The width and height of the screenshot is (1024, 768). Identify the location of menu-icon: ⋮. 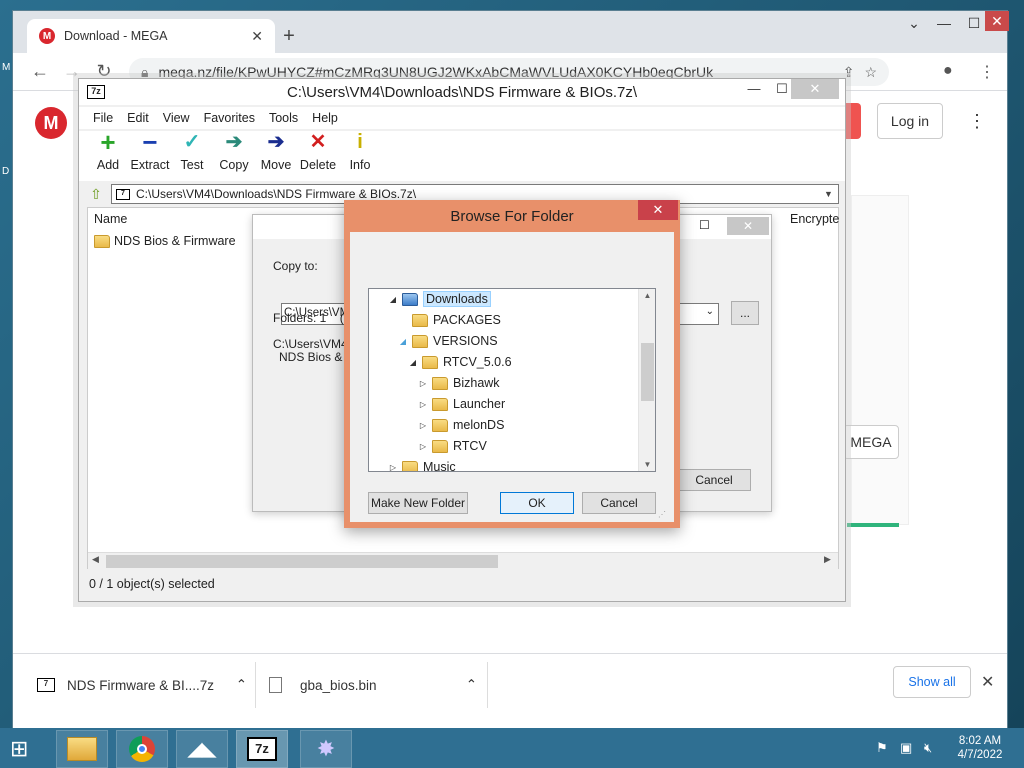
(987, 72).